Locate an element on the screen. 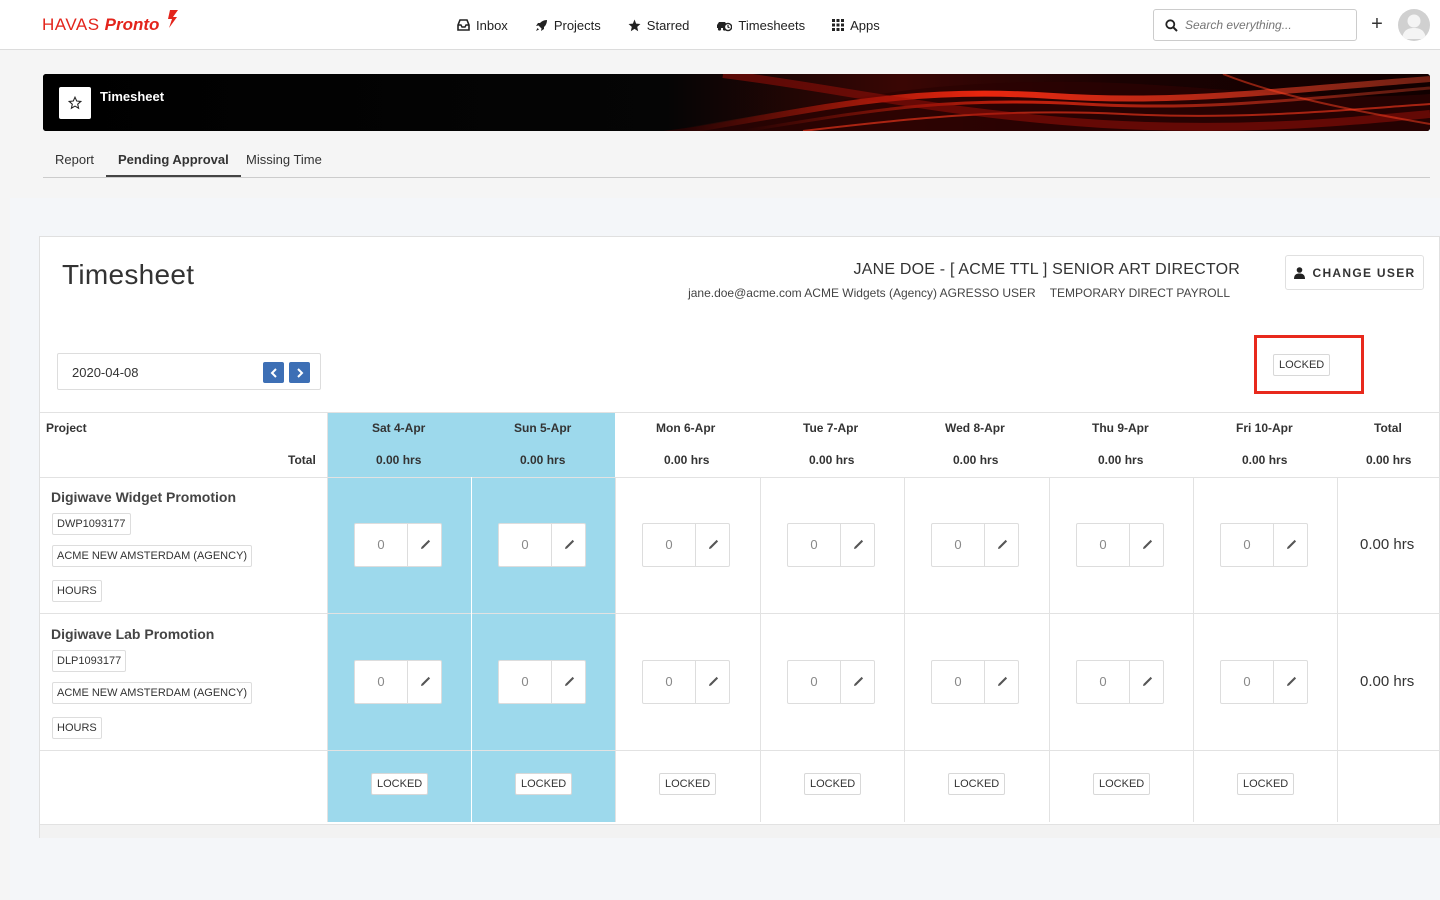  chevron-right-icon is located at coordinates (299, 372).